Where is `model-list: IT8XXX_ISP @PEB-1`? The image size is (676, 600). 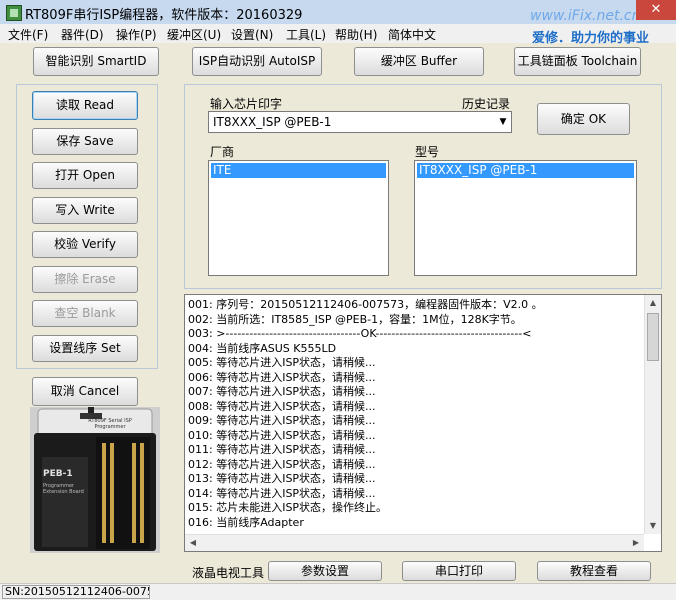 model-list: IT8XXX_ISP @PEB-1 is located at coordinates (525, 218).